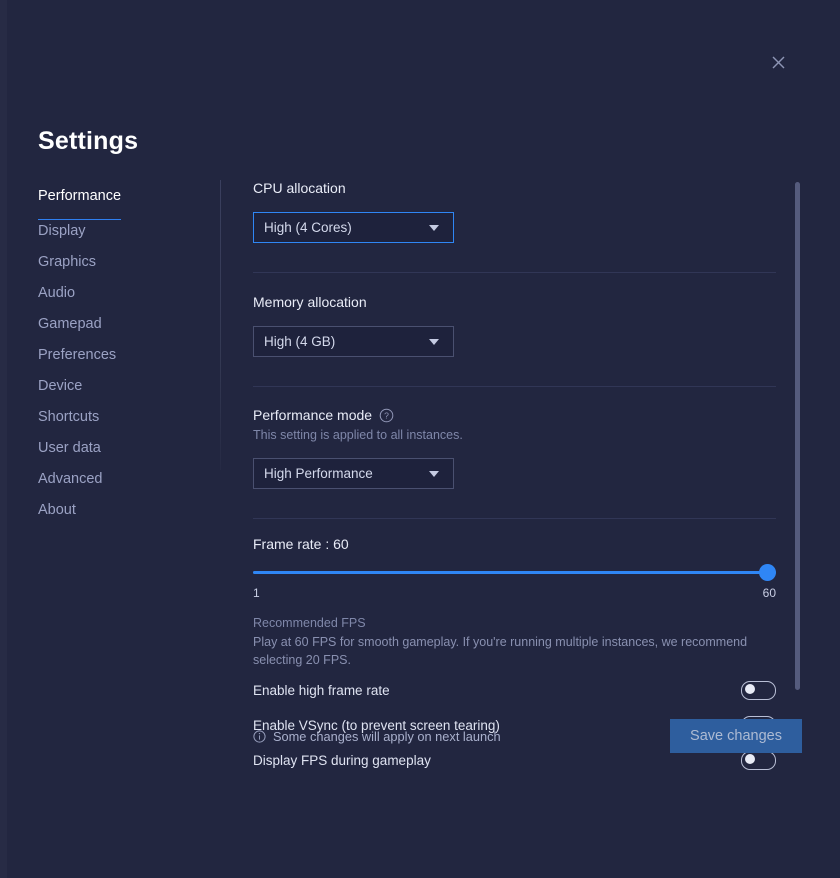 This screenshot has height=878, width=840. I want to click on footer-note-text: Some changes will apply on next launch, so click(387, 736).